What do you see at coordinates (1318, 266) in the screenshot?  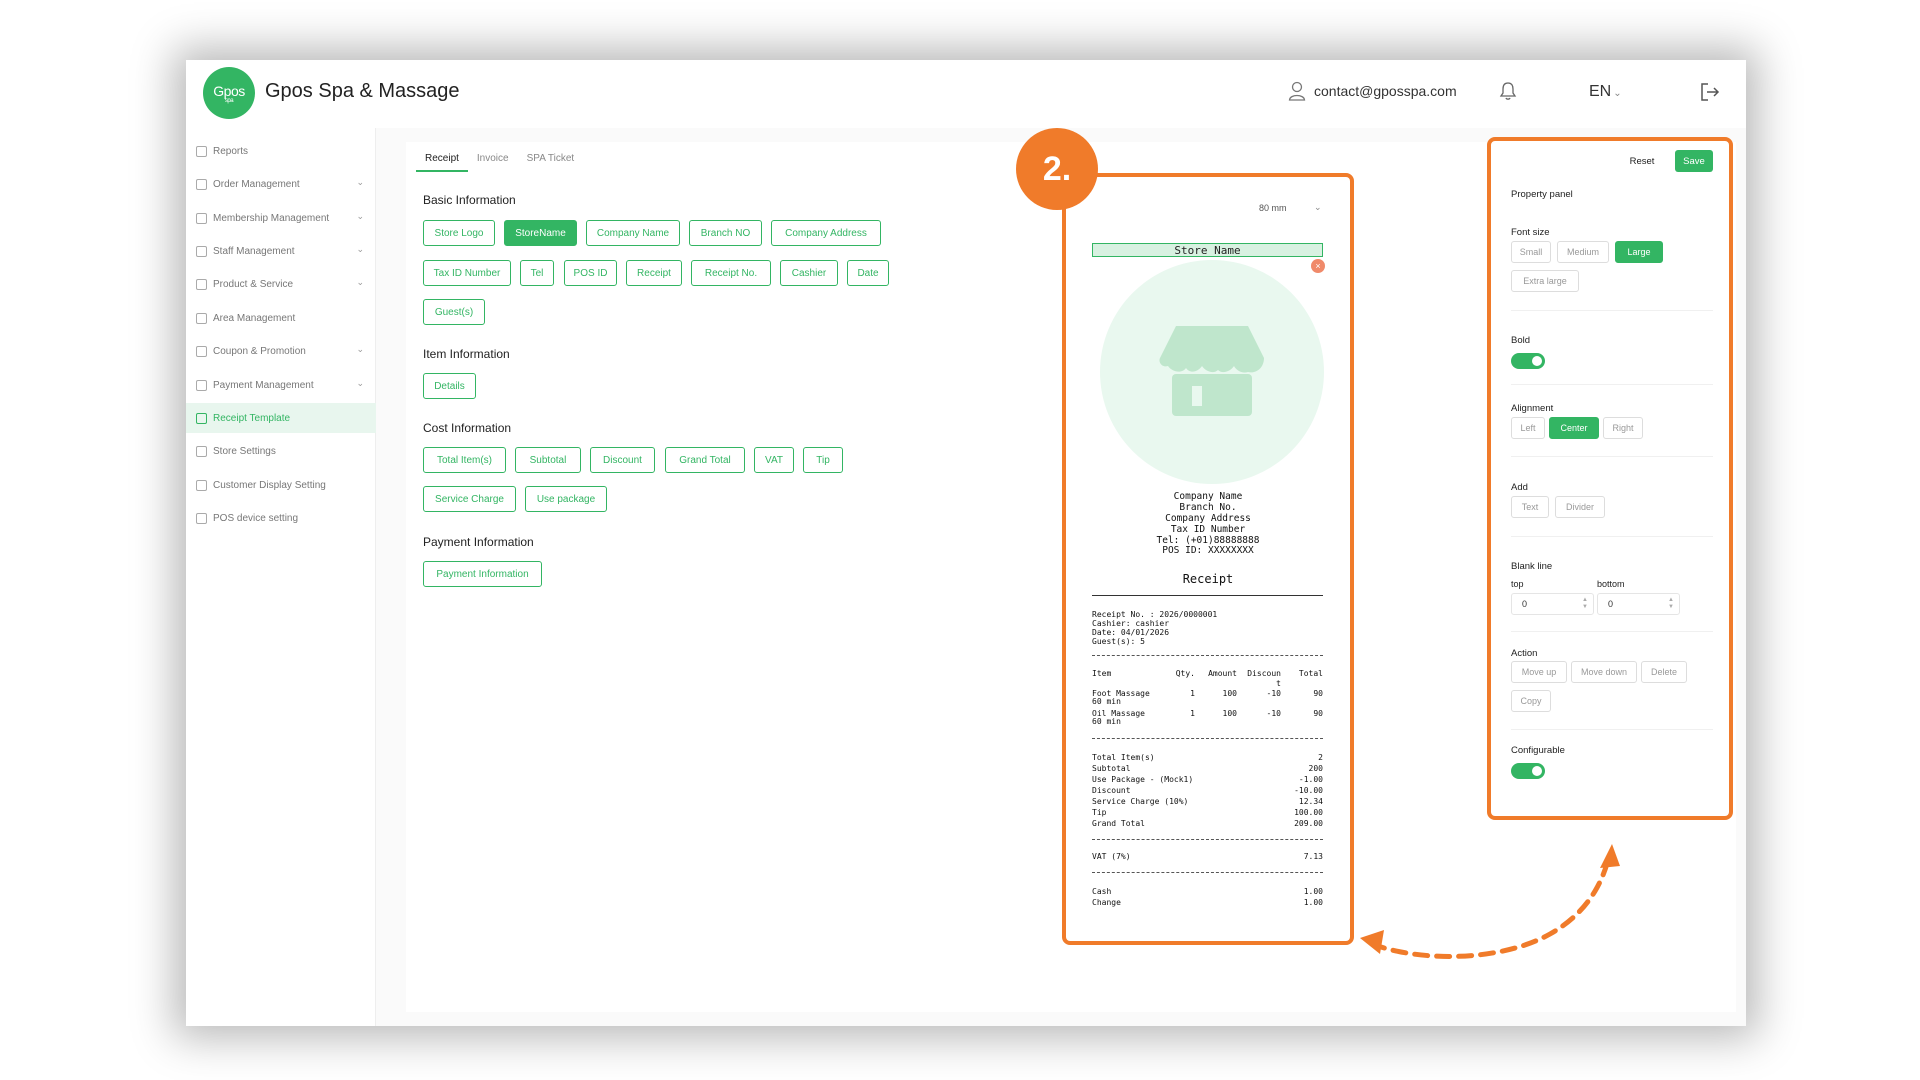 I see `close-icon: ×` at bounding box center [1318, 266].